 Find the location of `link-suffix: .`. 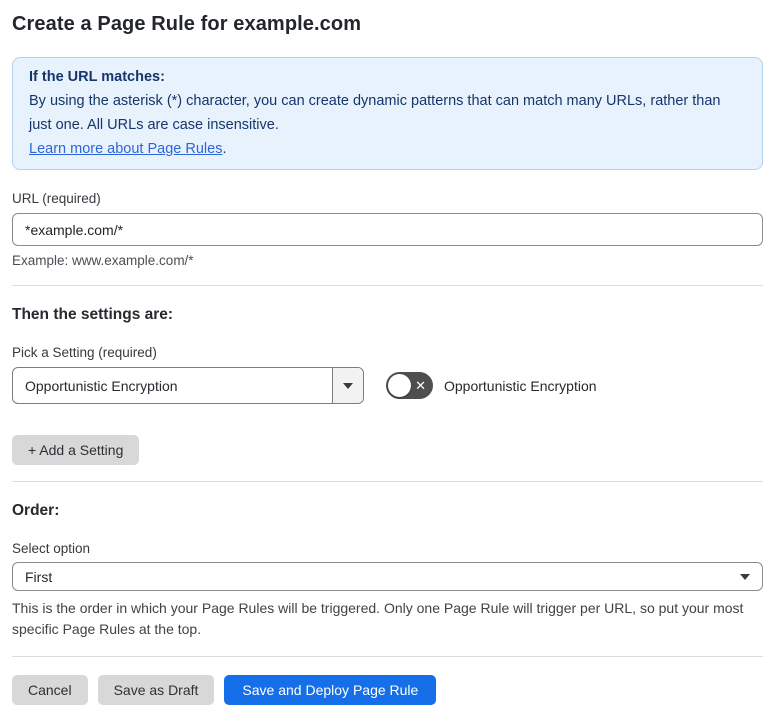

link-suffix: . is located at coordinates (224, 149).